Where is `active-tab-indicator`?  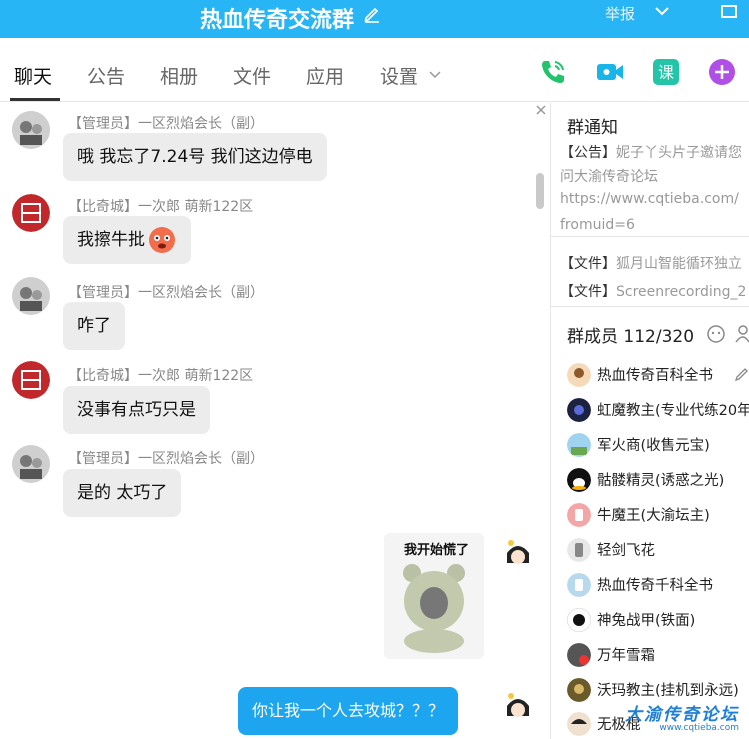 active-tab-indicator is located at coordinates (35, 99).